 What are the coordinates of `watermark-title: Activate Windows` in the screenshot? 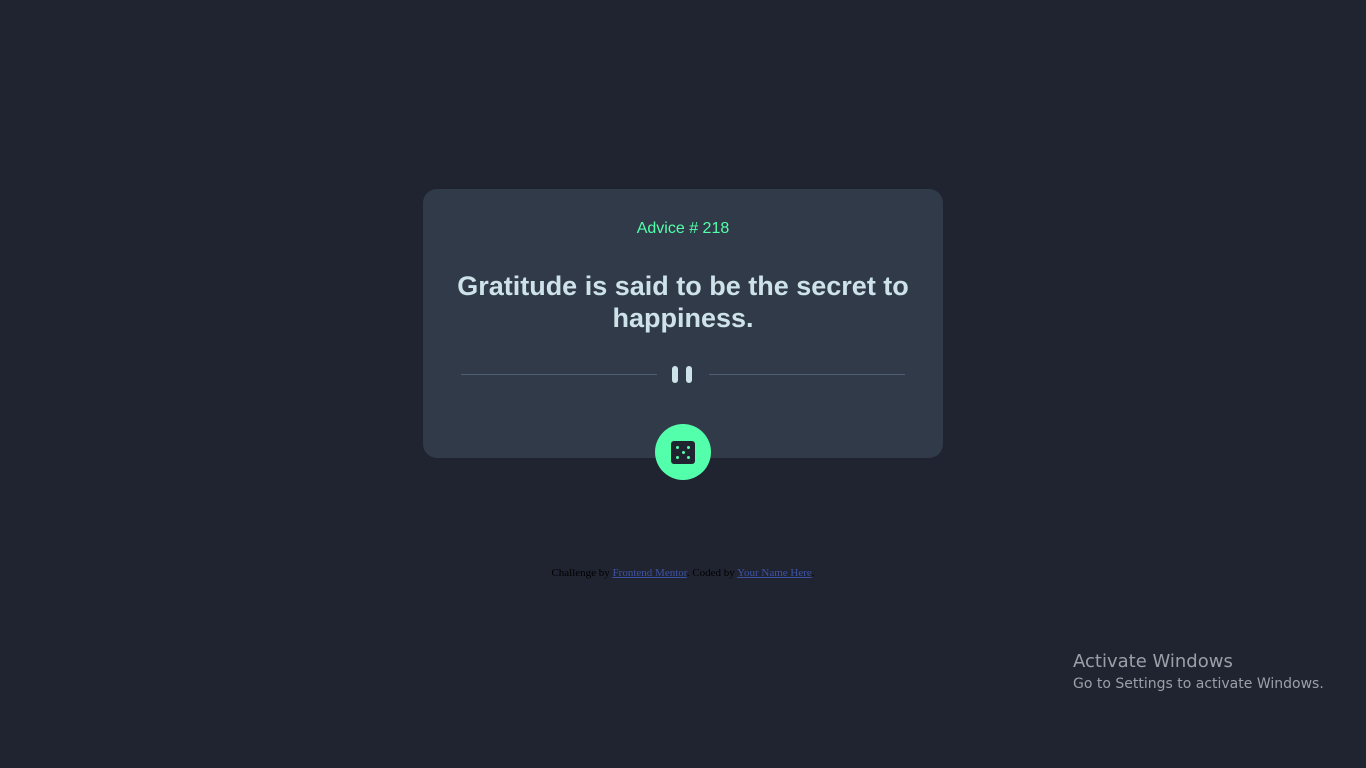 It's located at (1153, 661).